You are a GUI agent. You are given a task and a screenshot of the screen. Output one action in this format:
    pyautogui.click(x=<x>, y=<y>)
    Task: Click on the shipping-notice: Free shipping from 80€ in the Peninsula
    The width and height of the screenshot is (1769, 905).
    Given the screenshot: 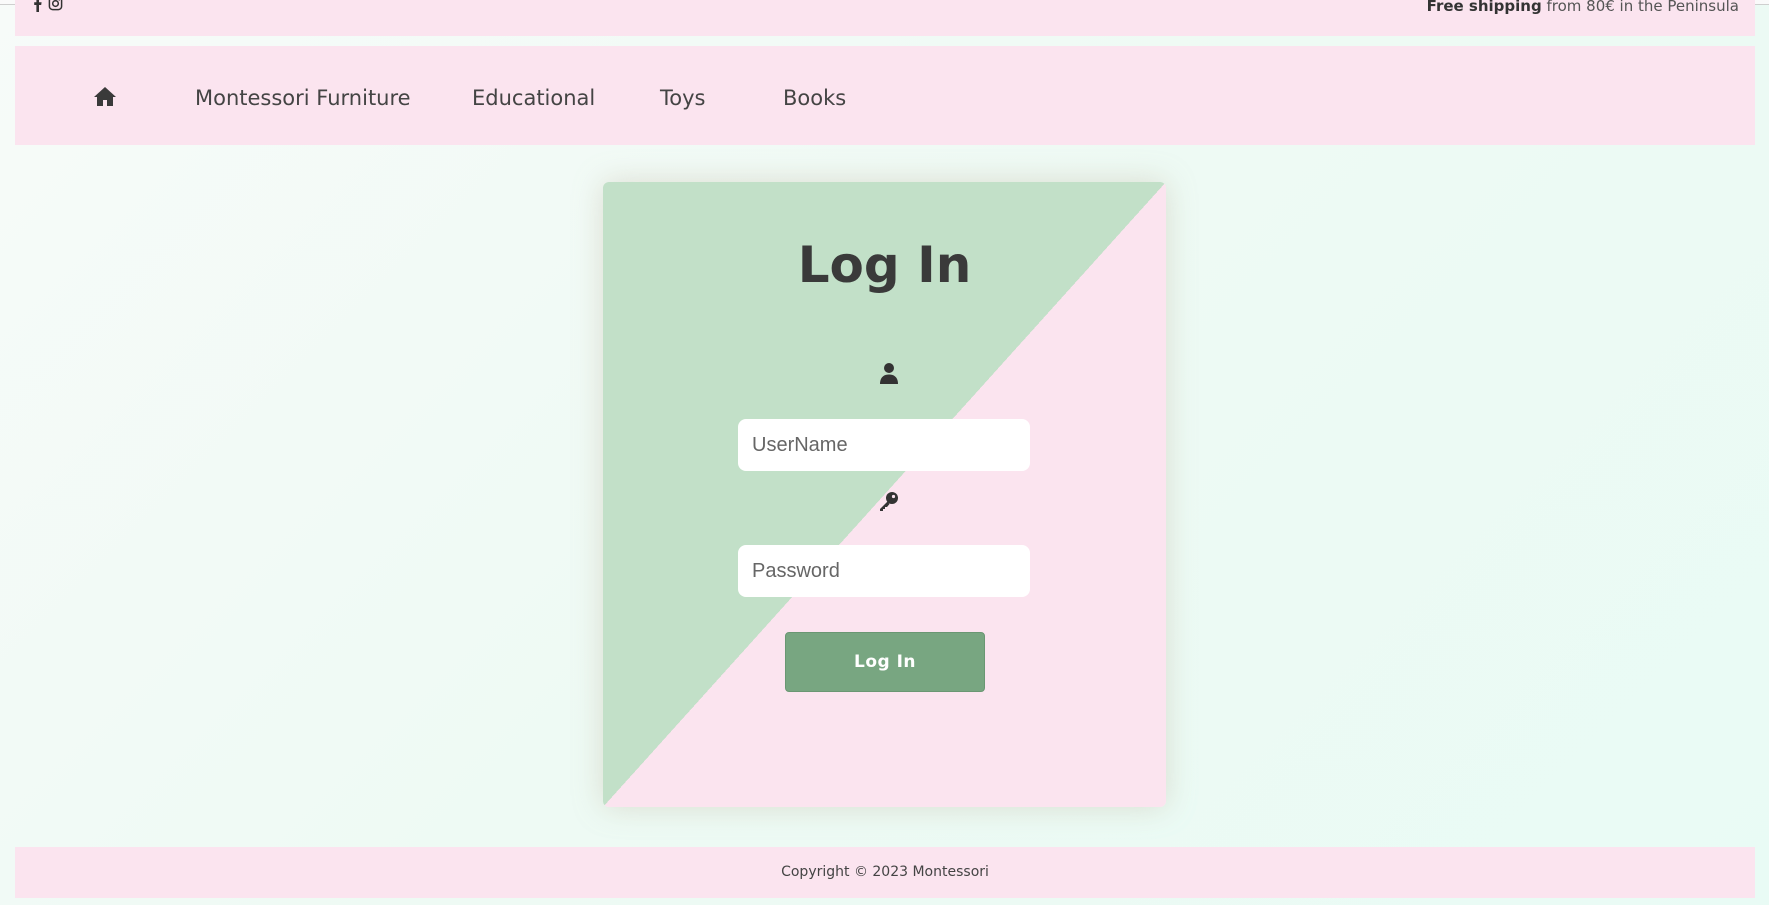 What is the action you would take?
    pyautogui.click(x=1583, y=7)
    